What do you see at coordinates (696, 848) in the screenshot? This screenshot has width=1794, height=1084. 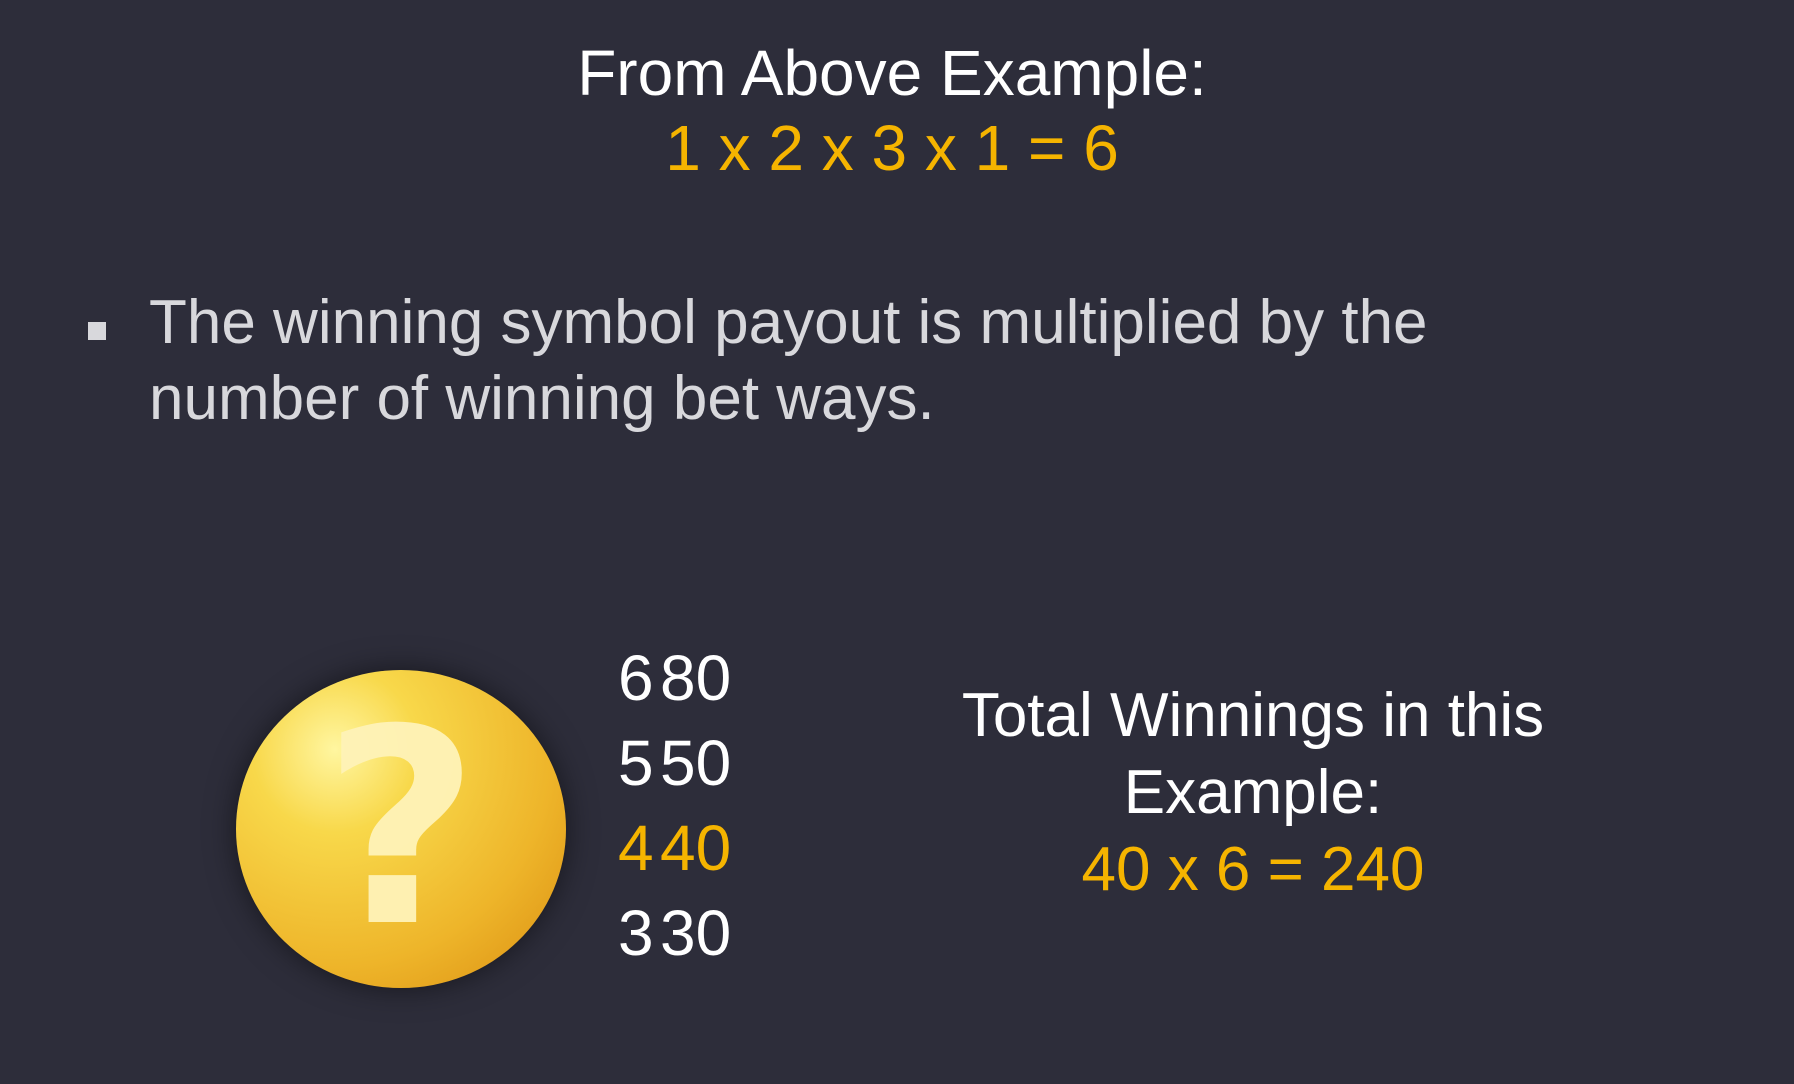 I see `payout: 40` at bounding box center [696, 848].